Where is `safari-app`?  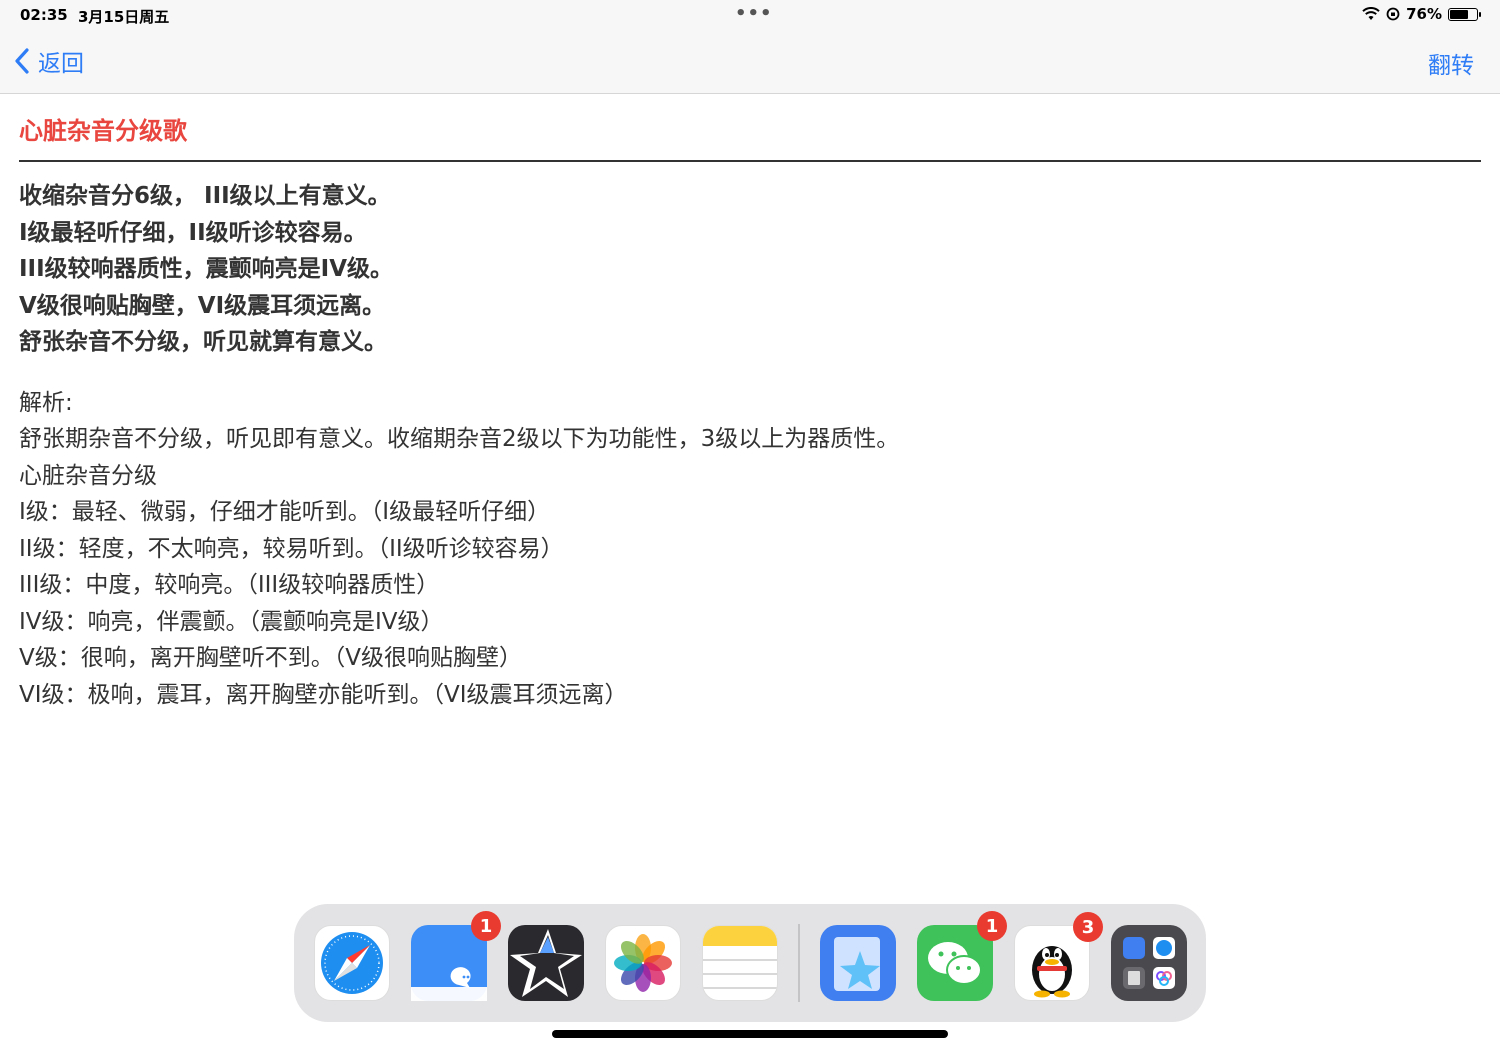 safari-app is located at coordinates (352, 963).